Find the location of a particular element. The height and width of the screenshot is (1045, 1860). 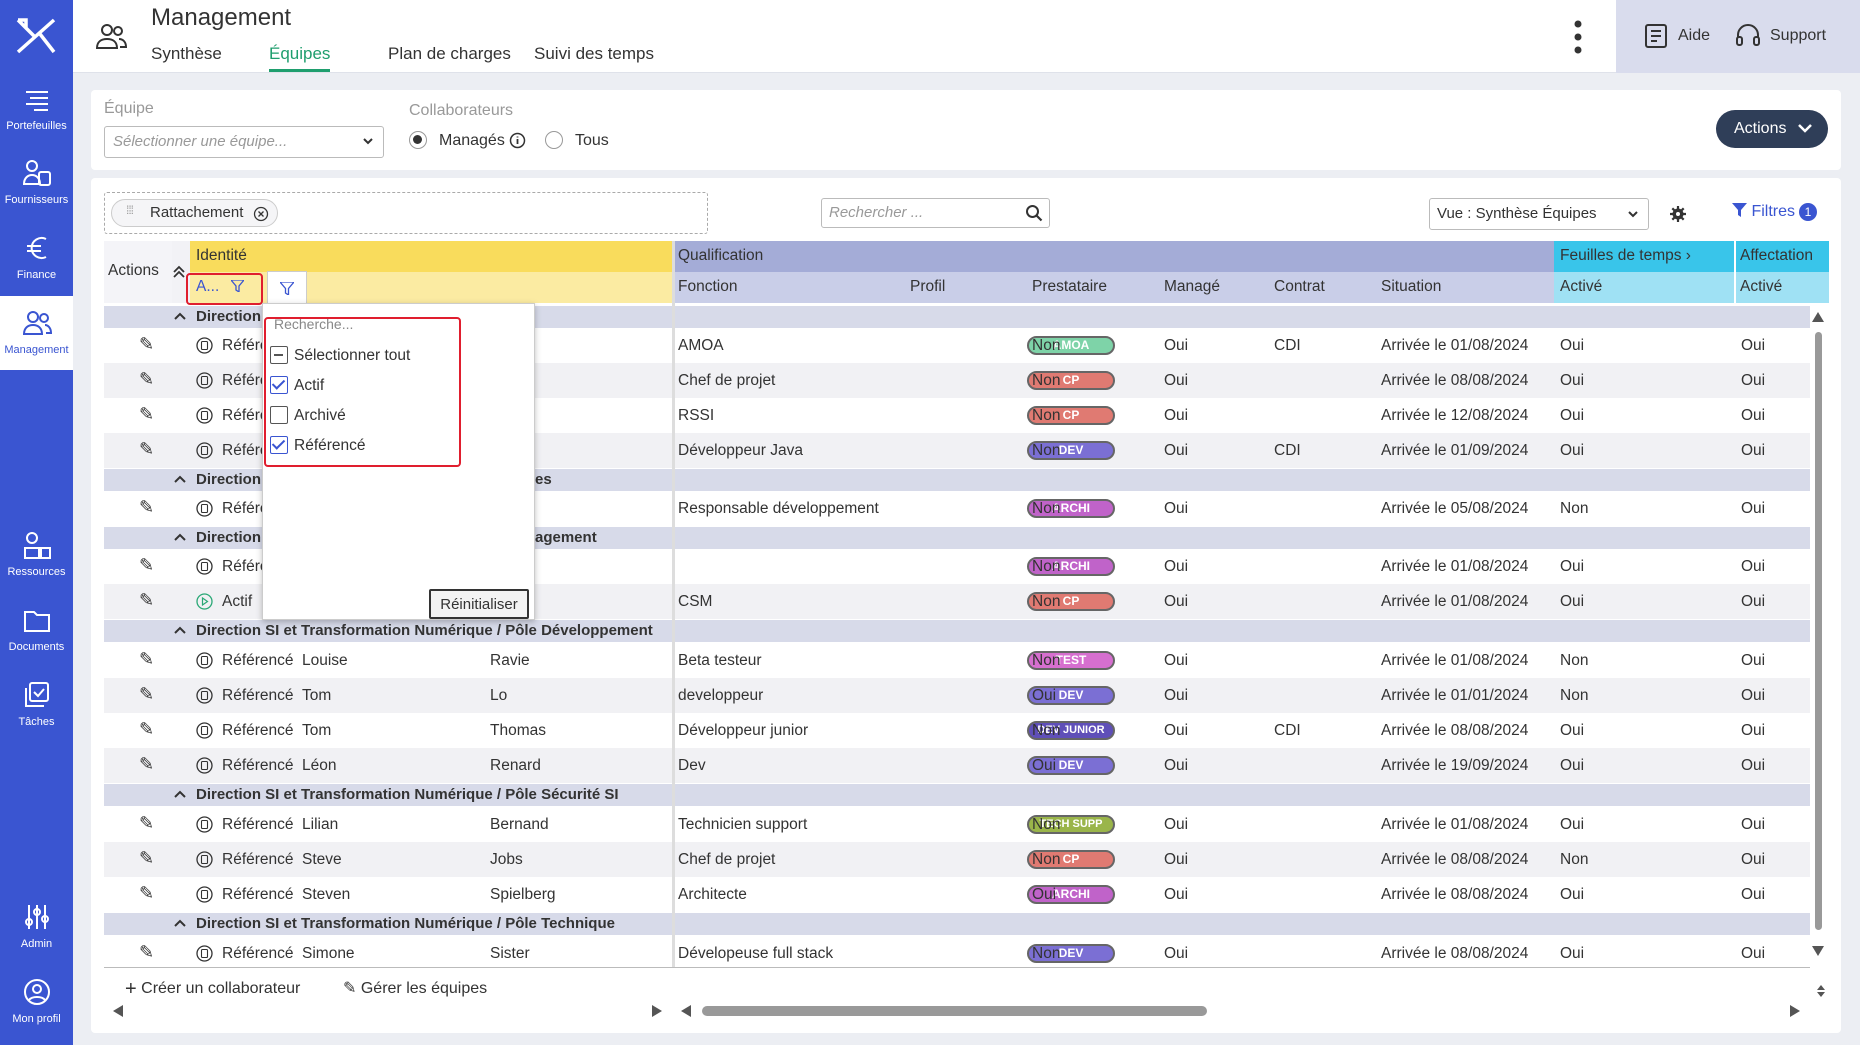

scroll-down-icon is located at coordinates (1818, 951).